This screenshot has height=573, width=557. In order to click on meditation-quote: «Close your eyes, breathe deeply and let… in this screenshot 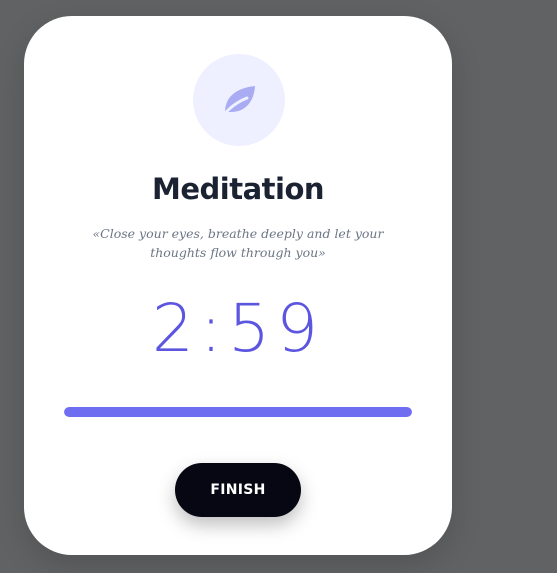, I will do `click(238, 243)`.